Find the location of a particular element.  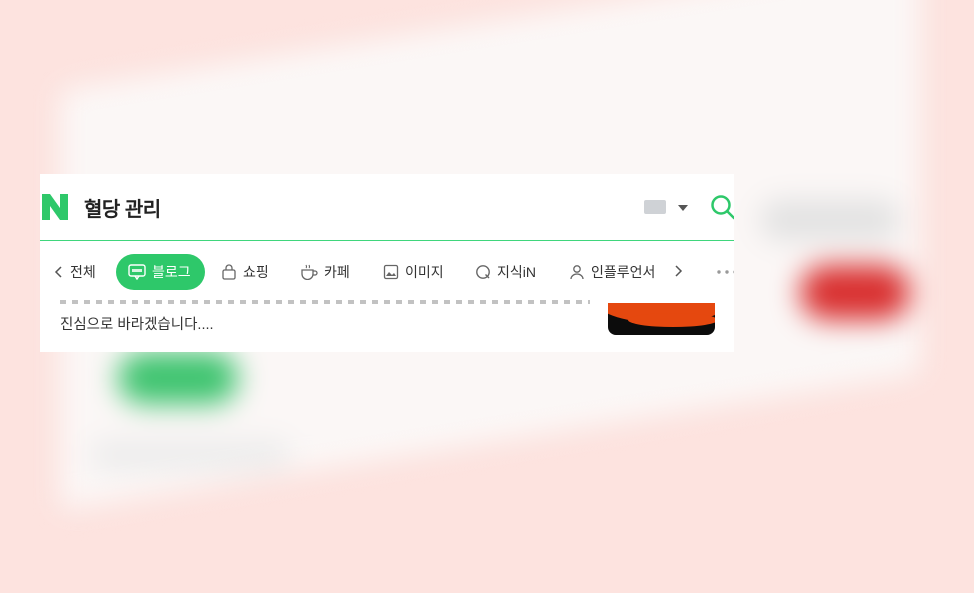

knowledge-q-icon is located at coordinates (483, 272).